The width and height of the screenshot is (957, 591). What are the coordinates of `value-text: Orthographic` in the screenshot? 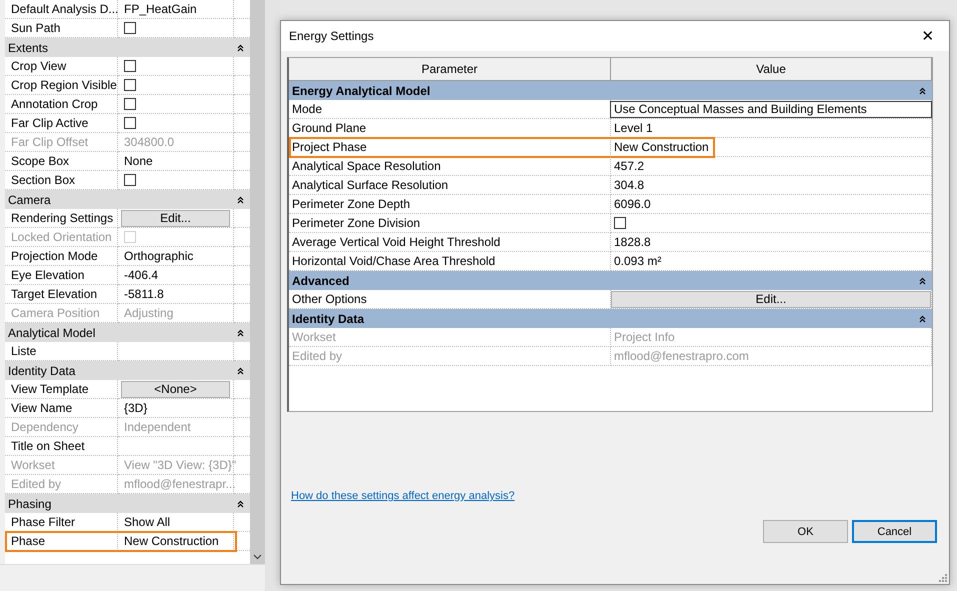 It's located at (159, 256).